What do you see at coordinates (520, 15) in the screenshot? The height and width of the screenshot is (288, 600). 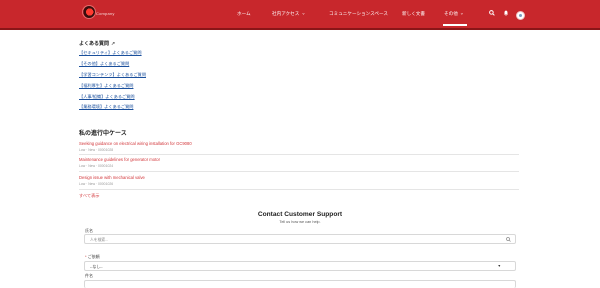 I see `user-avatar` at bounding box center [520, 15].